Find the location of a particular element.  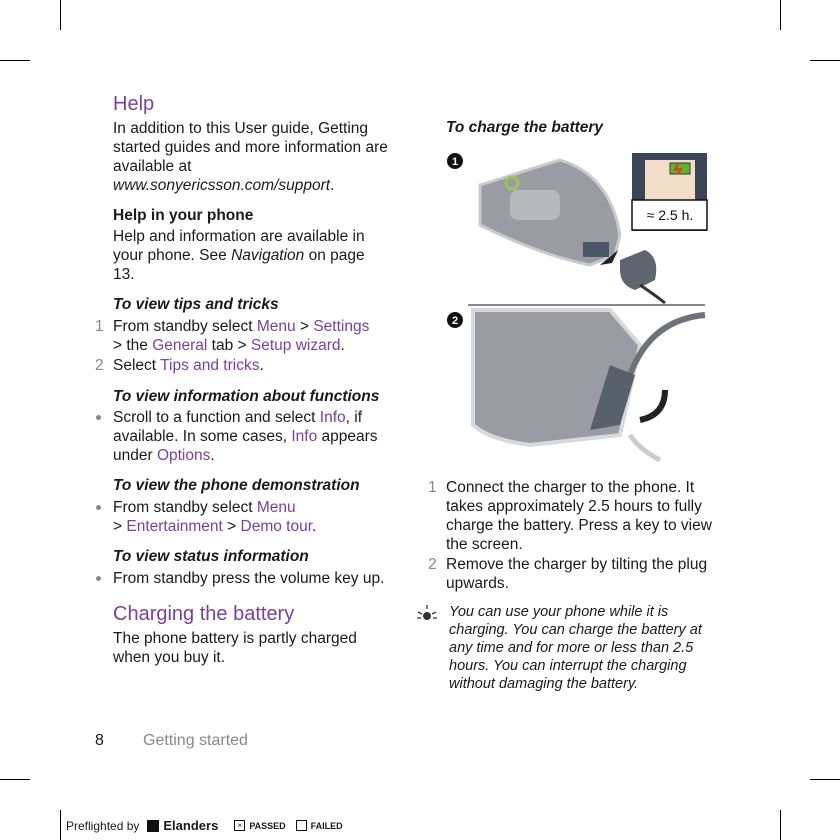

status-heading: To view status information is located at coordinates (211, 556).